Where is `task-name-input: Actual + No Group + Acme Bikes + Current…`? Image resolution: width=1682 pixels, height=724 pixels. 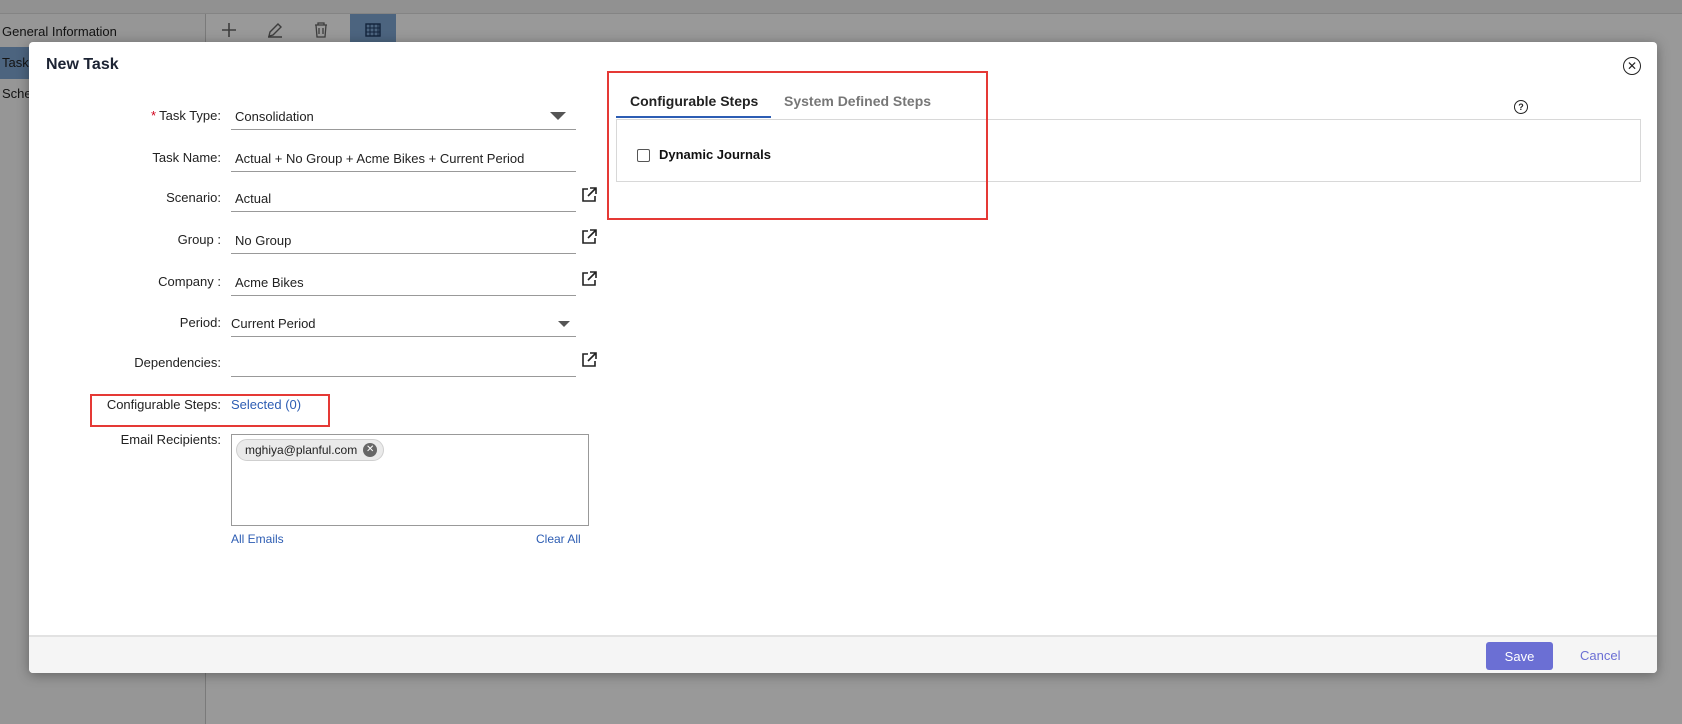
task-name-input: Actual + No Group + Acme Bikes + Current… is located at coordinates (403, 159).